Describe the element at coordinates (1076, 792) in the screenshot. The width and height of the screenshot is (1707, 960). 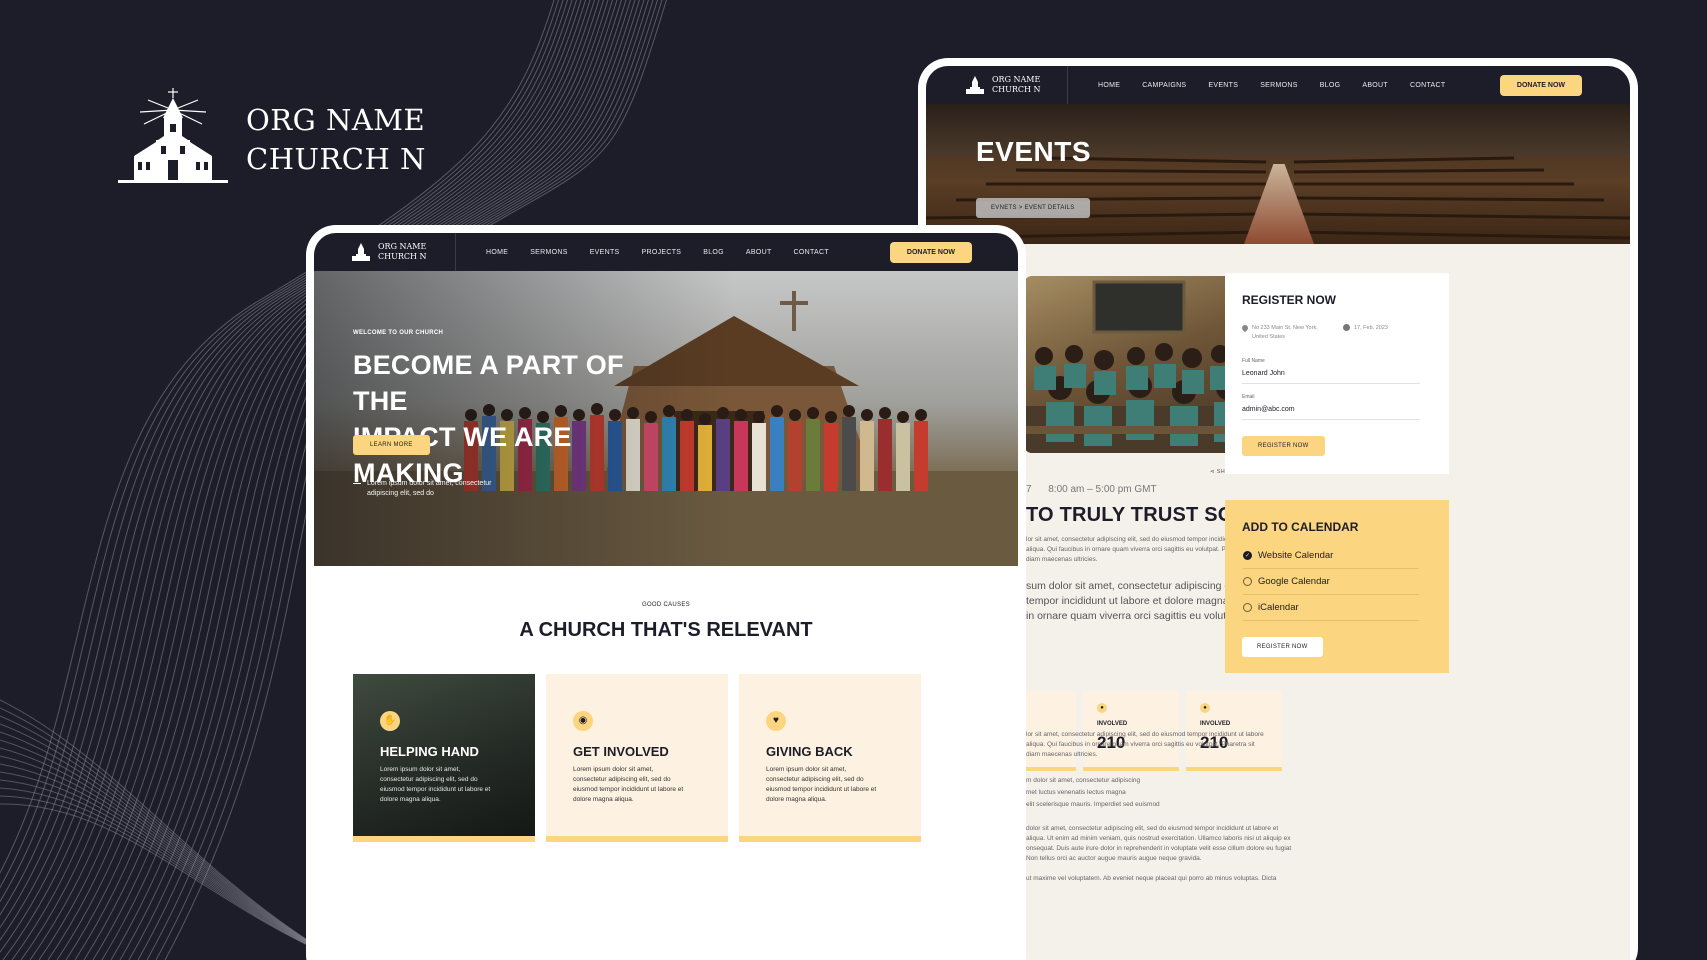
I see `list-item: met luctus venenatis lectus magna` at that location.